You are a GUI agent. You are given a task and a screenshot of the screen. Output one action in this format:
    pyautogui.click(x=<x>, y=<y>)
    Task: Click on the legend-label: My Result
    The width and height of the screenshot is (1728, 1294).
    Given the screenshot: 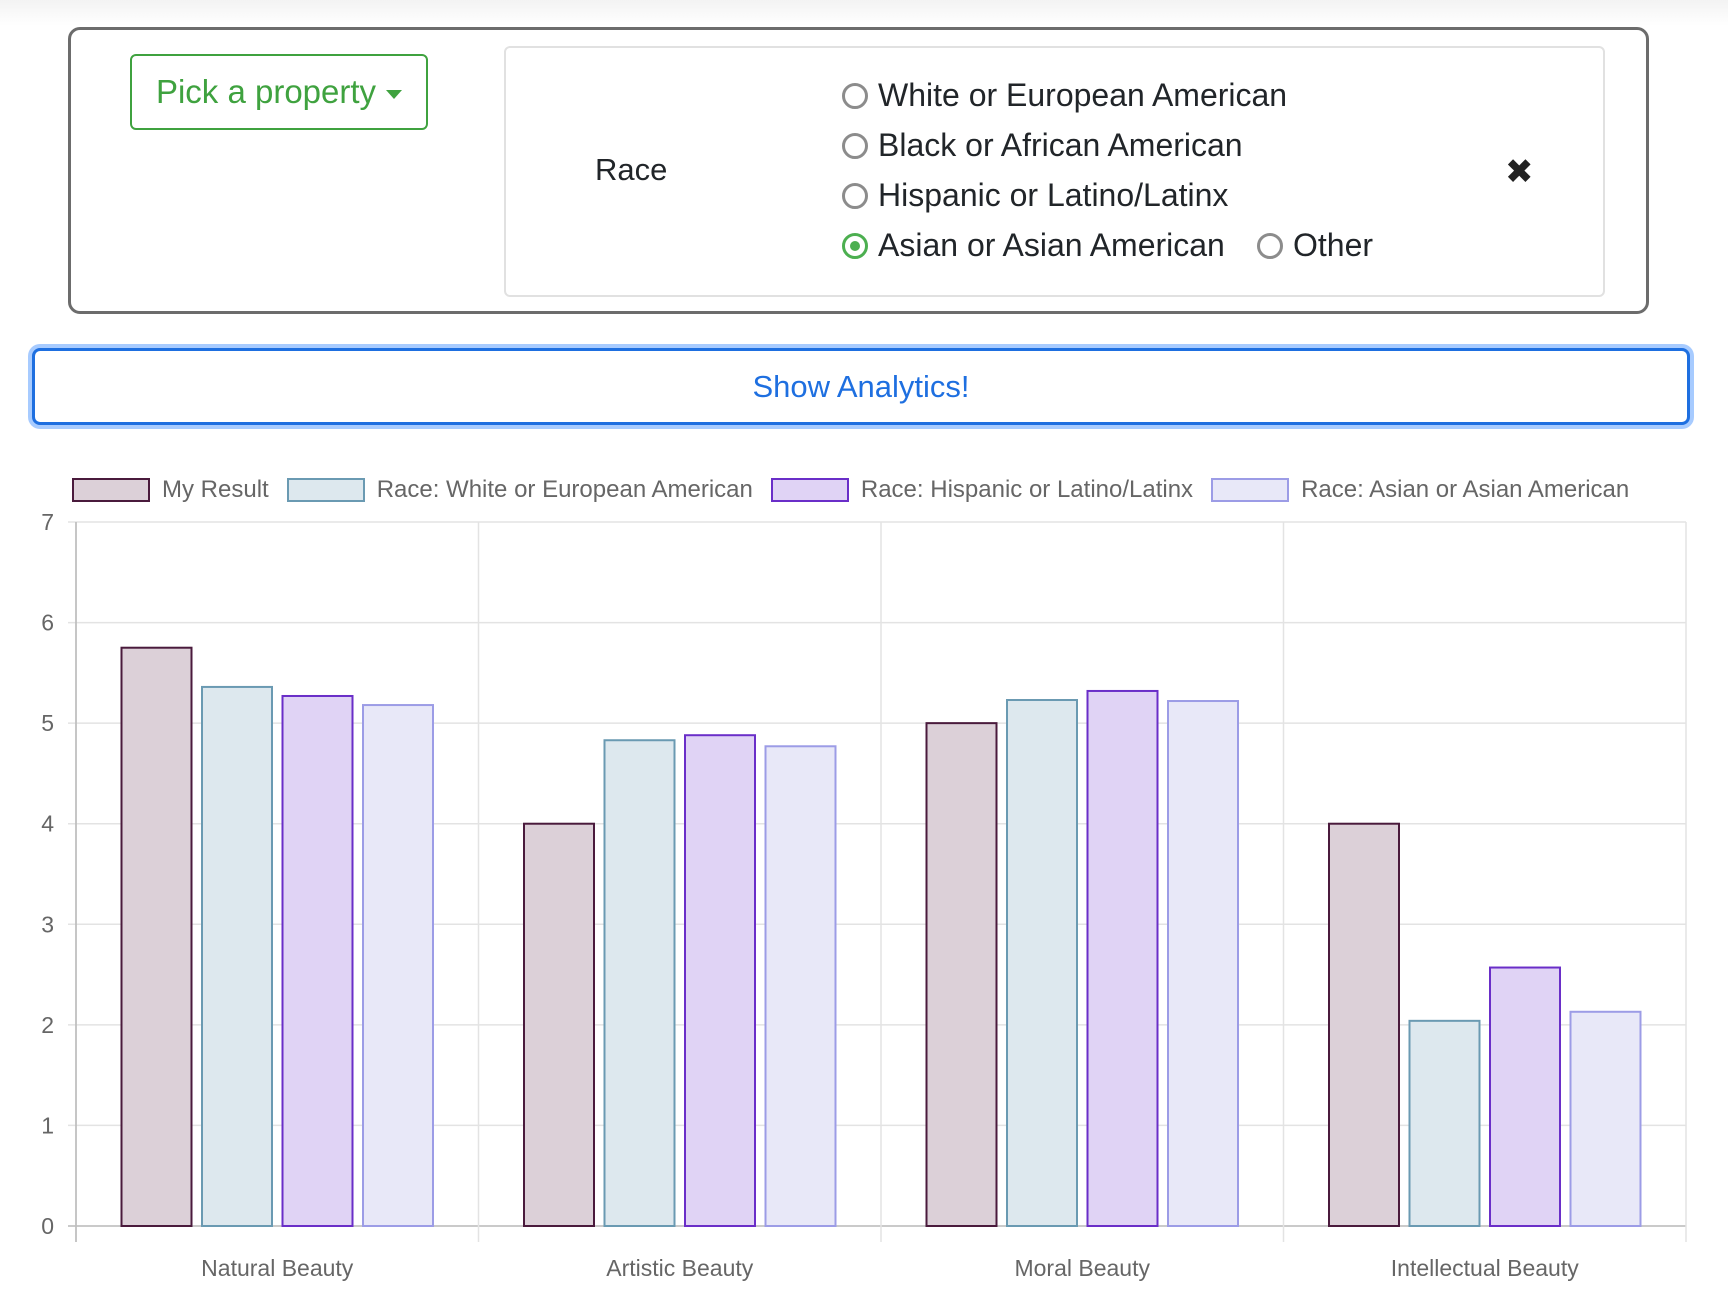 What is the action you would take?
    pyautogui.click(x=215, y=489)
    